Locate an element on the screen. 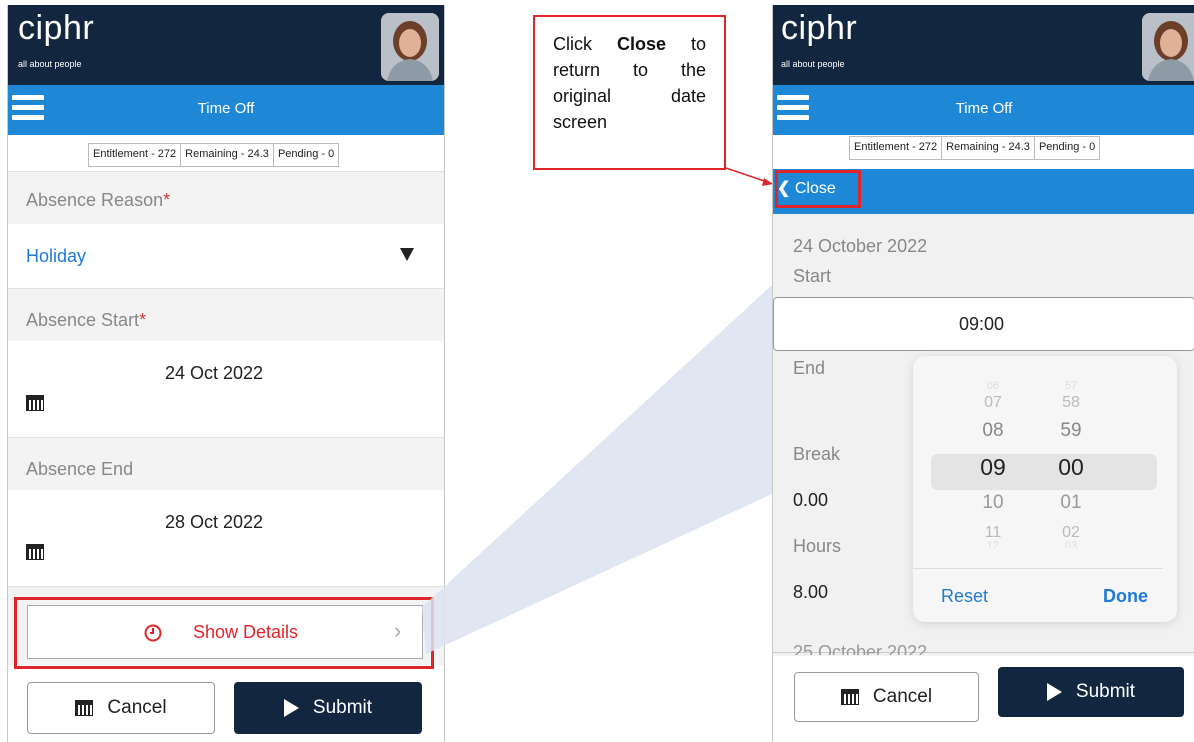 Image resolution: width=1194 pixels, height=742 pixels. title-bar: Time Off is located at coordinates (983, 110).